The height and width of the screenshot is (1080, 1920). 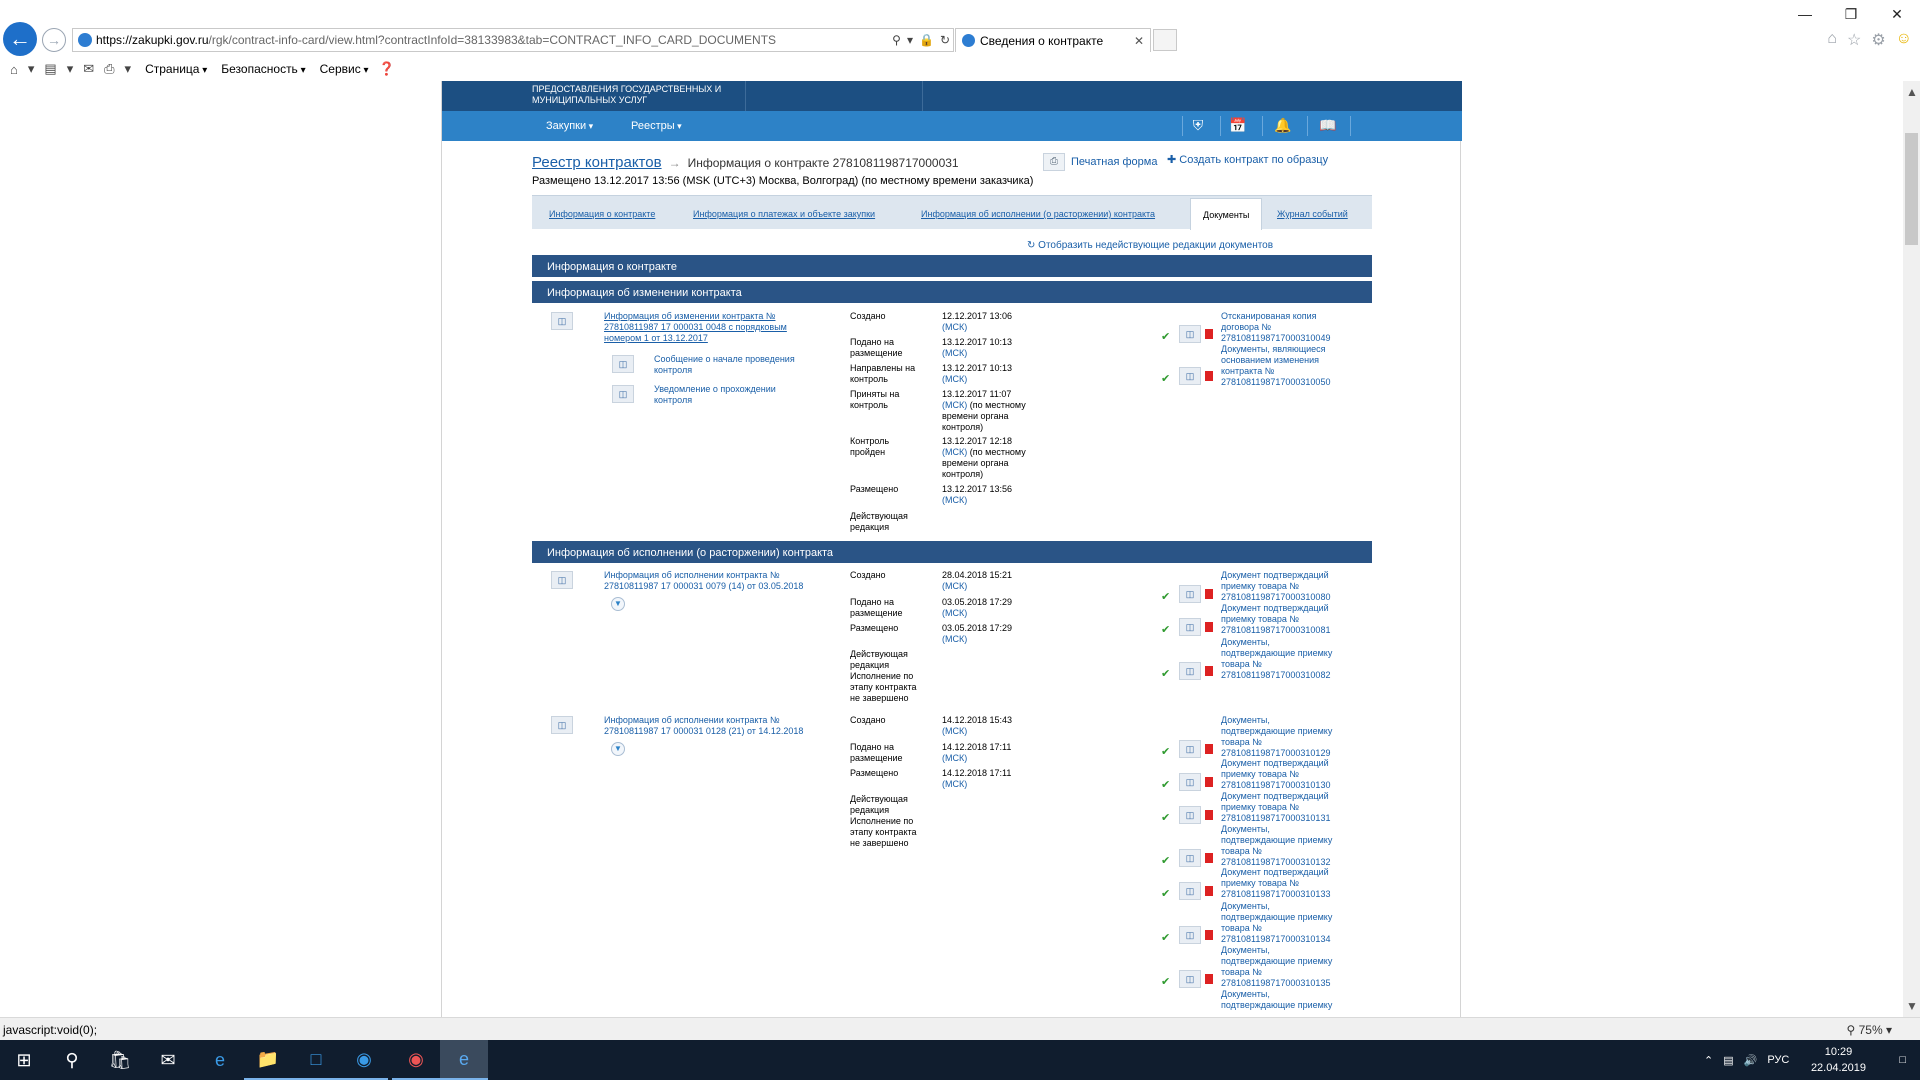 What do you see at coordinates (1902, 1060) in the screenshot?
I see `notifications-icon: □` at bounding box center [1902, 1060].